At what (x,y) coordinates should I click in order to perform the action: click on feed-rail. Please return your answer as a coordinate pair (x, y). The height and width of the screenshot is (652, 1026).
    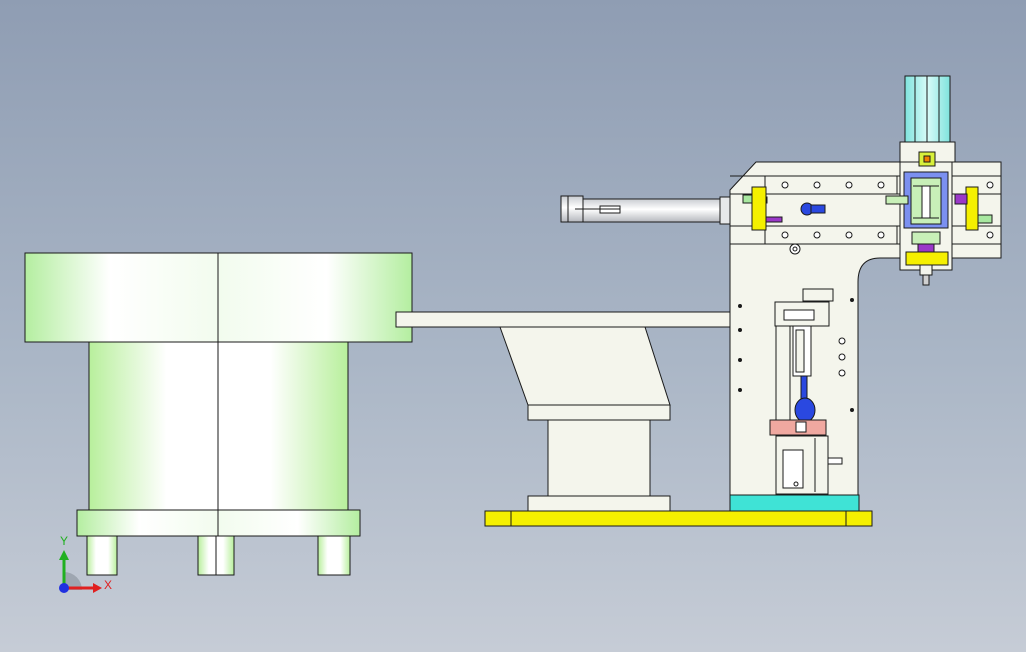
    Looking at the image, I should click on (587, 319).